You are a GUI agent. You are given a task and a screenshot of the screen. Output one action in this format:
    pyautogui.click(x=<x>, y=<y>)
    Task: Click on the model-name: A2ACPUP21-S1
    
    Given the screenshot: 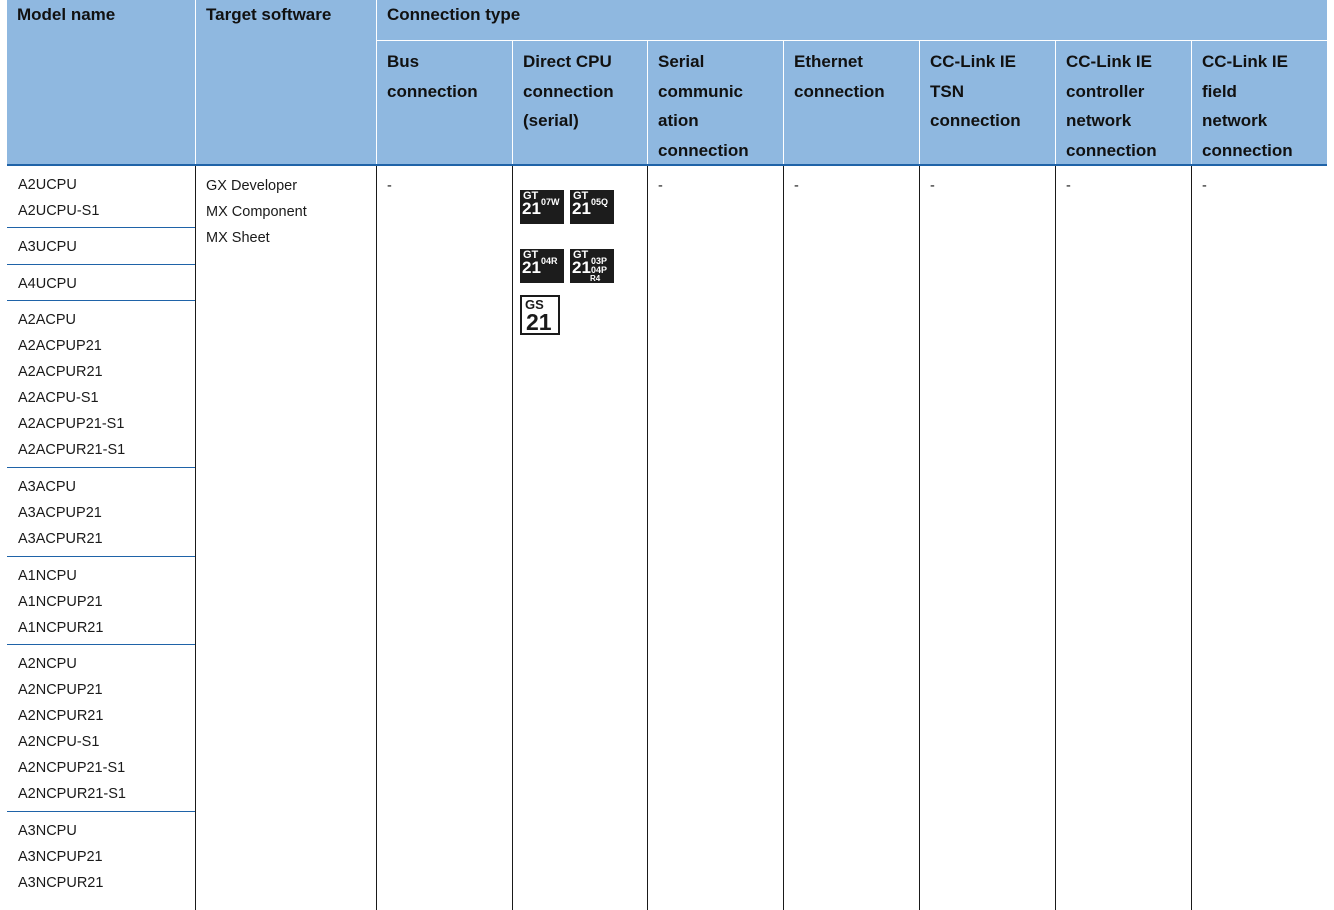 What is the action you would take?
    pyautogui.click(x=71, y=423)
    